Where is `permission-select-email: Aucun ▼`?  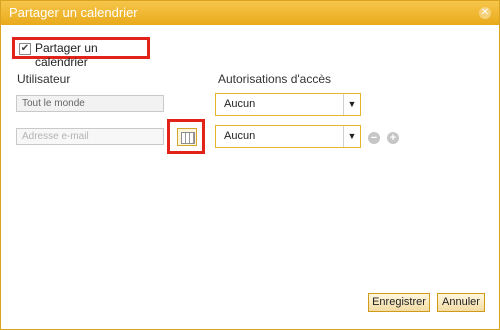
permission-select-email: Aucun ▼ is located at coordinates (288, 136).